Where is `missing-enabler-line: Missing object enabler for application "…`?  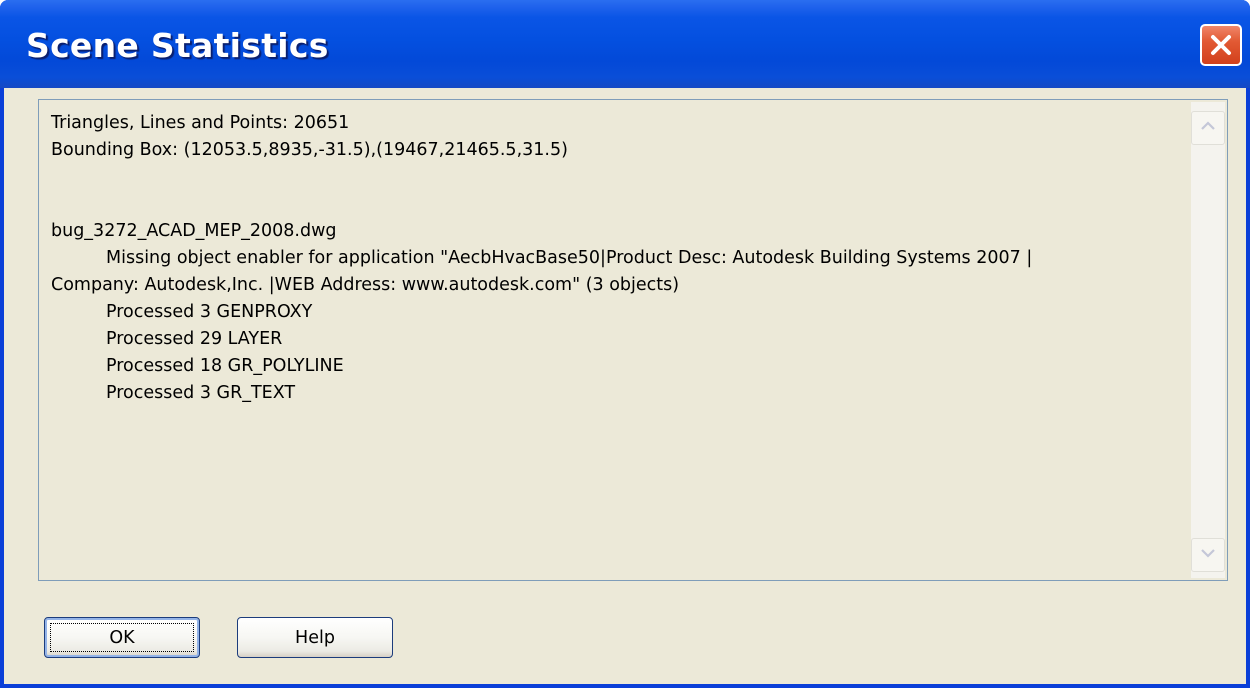 missing-enabler-line: Missing object enabler for application "… is located at coordinates (569, 258).